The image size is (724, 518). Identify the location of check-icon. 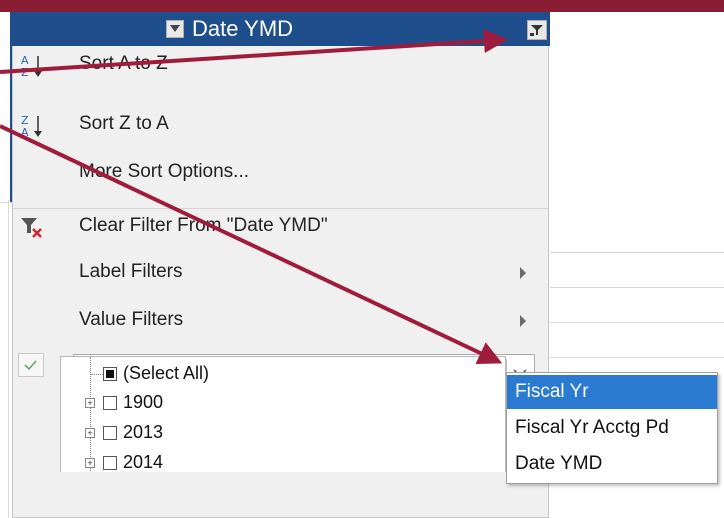
(31, 365).